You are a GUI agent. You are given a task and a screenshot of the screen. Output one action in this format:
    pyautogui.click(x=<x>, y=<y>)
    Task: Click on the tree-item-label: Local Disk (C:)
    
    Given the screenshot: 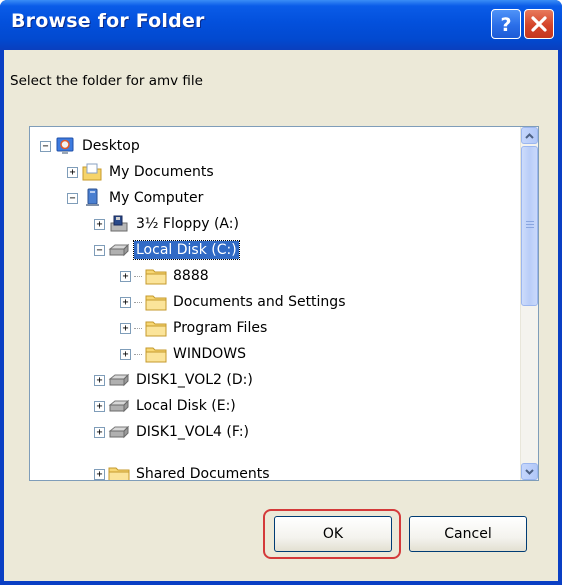 What is the action you would take?
    pyautogui.click(x=186, y=250)
    